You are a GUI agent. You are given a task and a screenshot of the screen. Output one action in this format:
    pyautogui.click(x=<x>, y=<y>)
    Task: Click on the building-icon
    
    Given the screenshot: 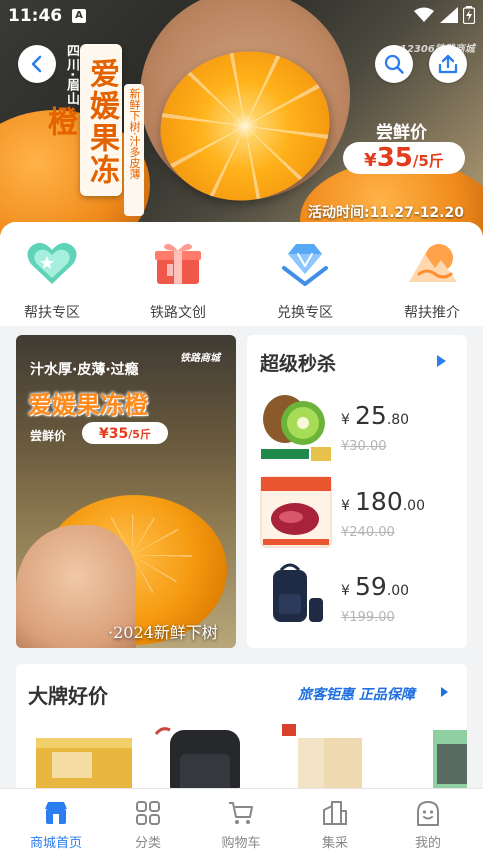 What is the action you would take?
    pyautogui.click(x=335, y=813)
    